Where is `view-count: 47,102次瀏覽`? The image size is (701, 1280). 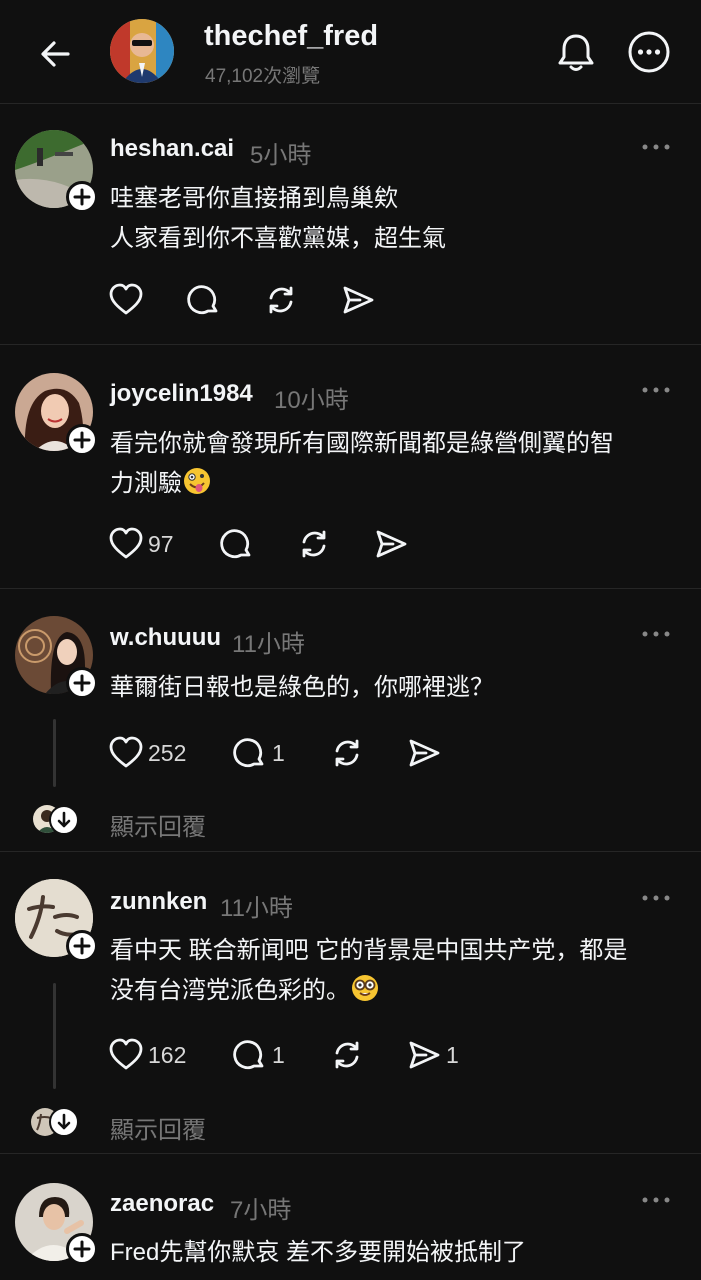
view-count: 47,102次瀏覽 is located at coordinates (263, 76).